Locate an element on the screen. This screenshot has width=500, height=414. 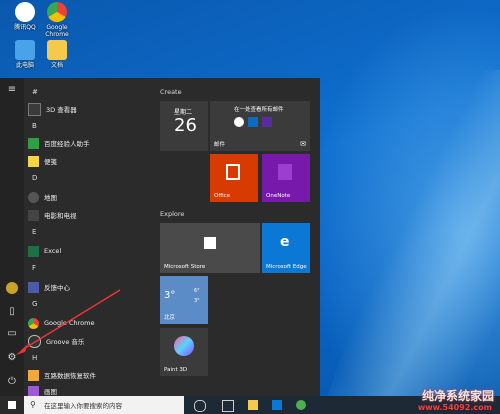
chrome-taskbar-icon is located at coordinates (301, 405).